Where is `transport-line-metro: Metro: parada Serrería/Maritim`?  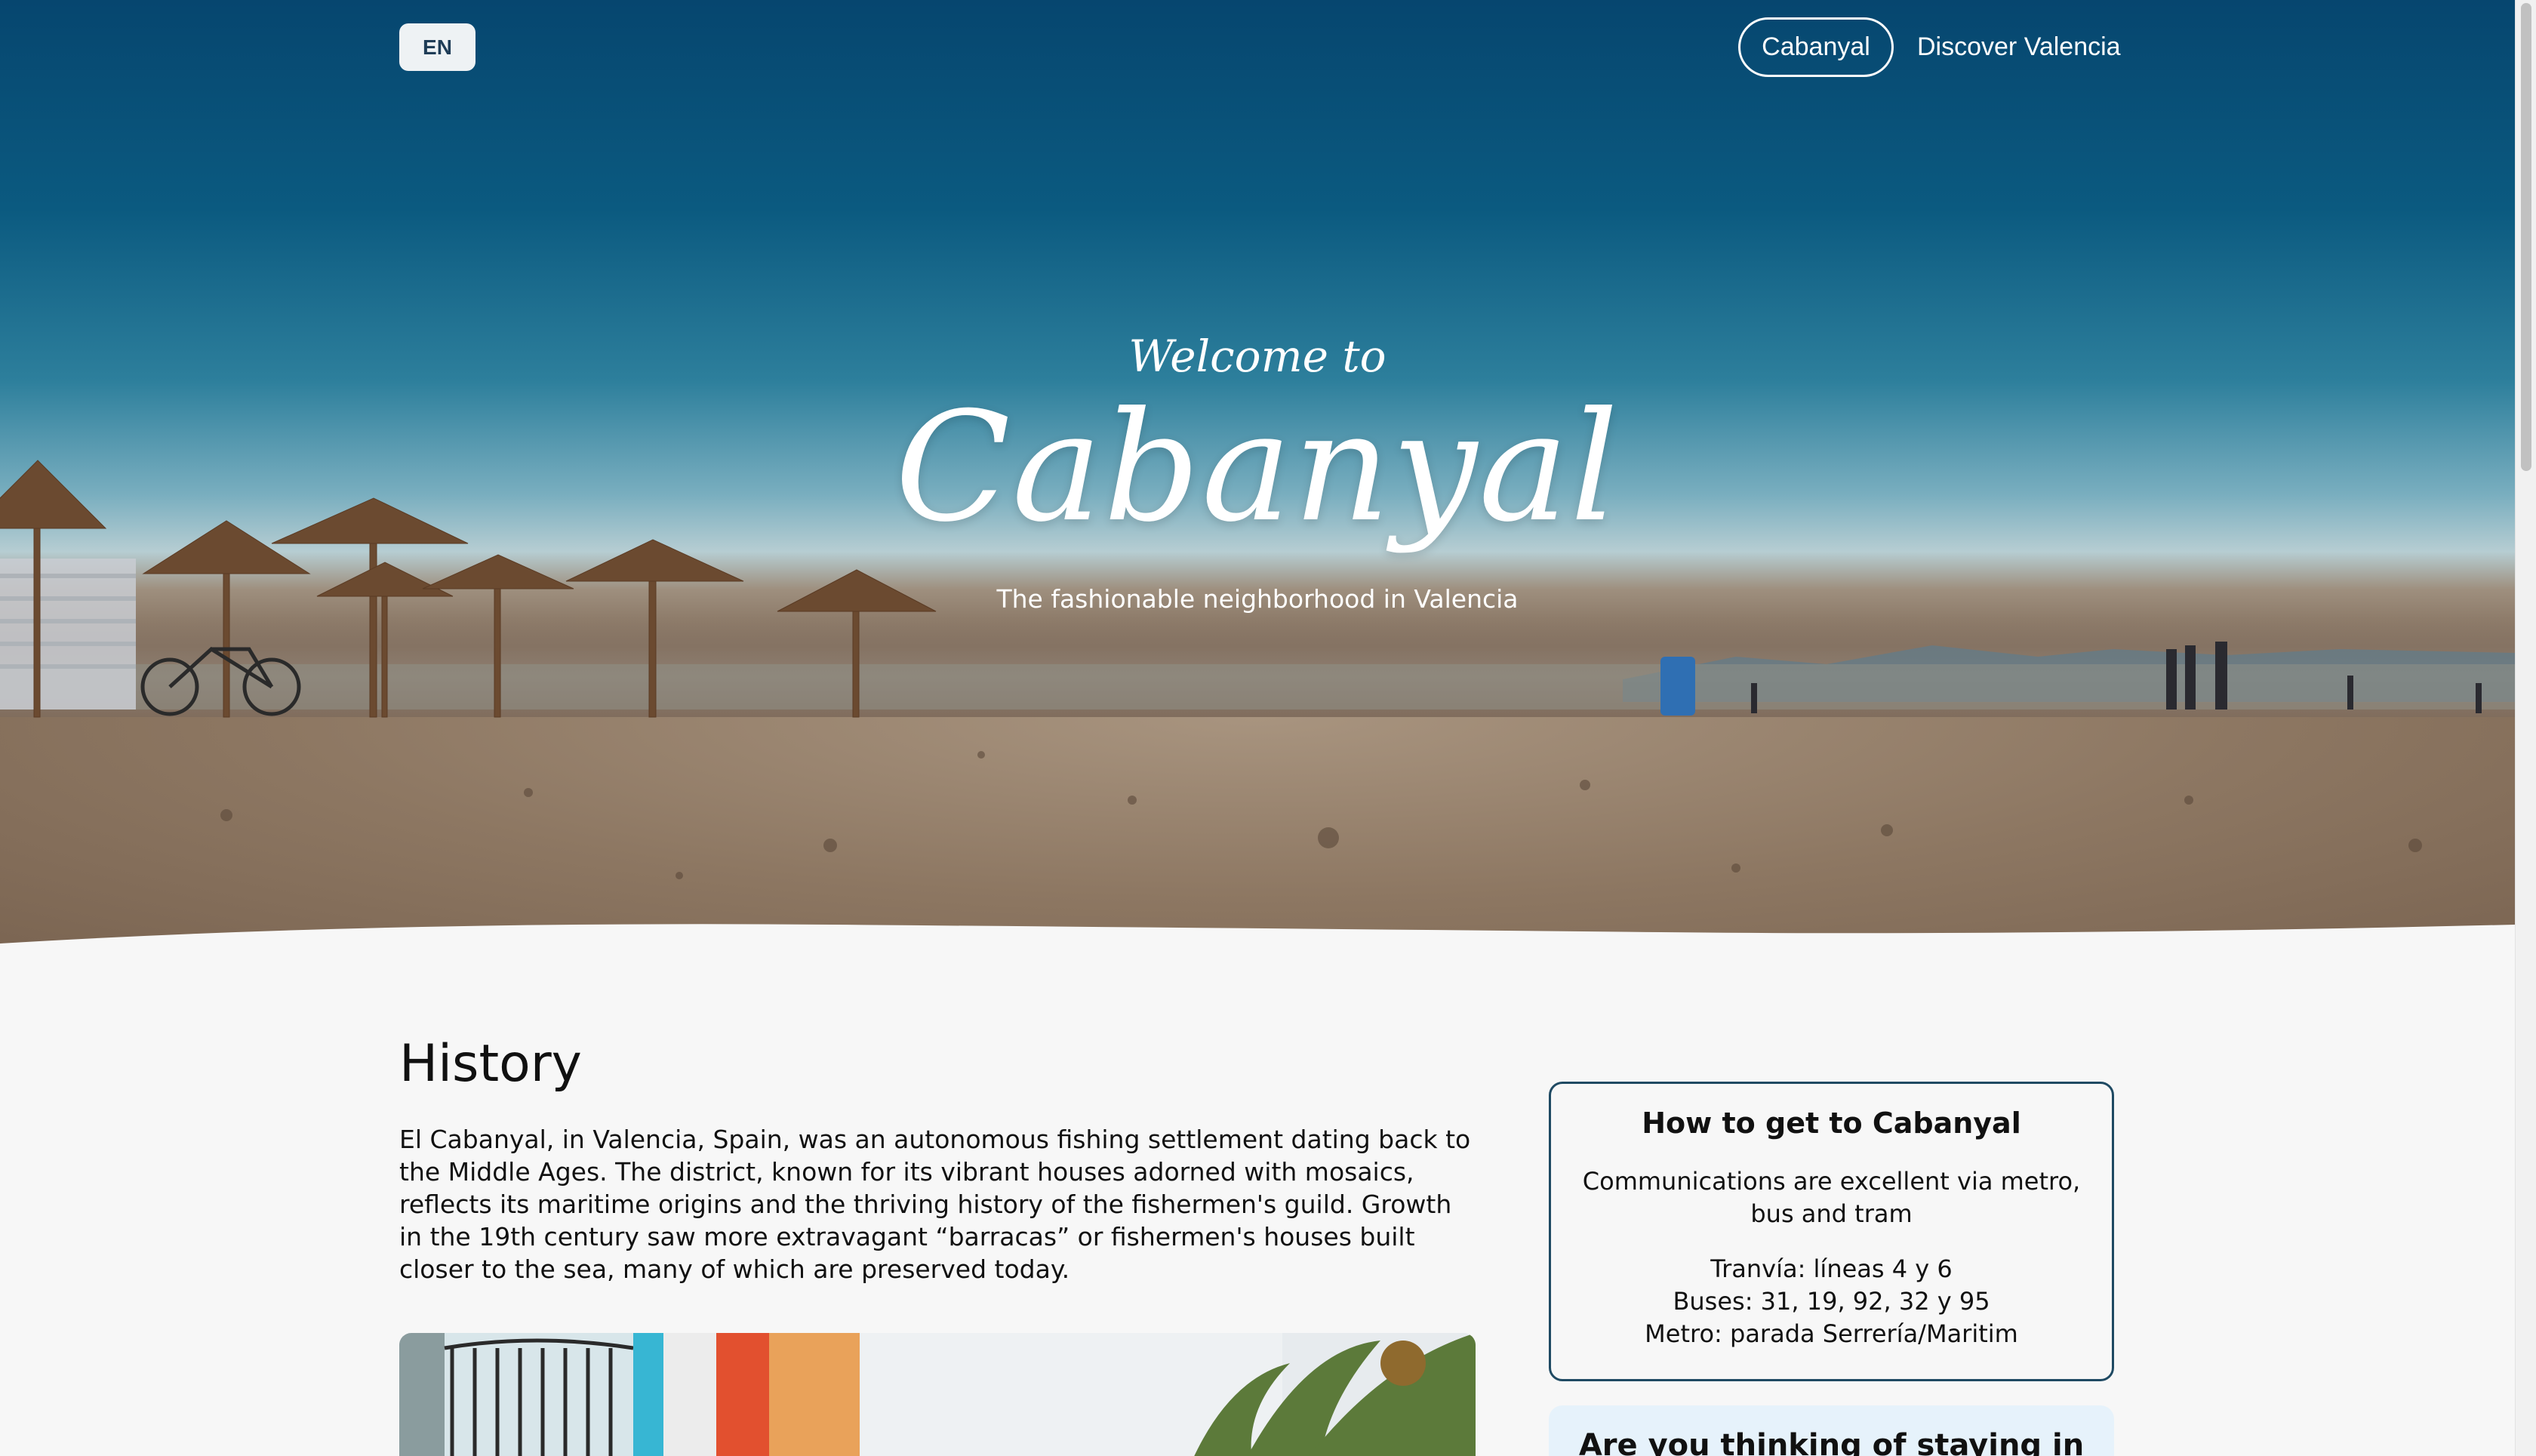 transport-line-metro: Metro: parada Serrería/Maritim is located at coordinates (1831, 1333).